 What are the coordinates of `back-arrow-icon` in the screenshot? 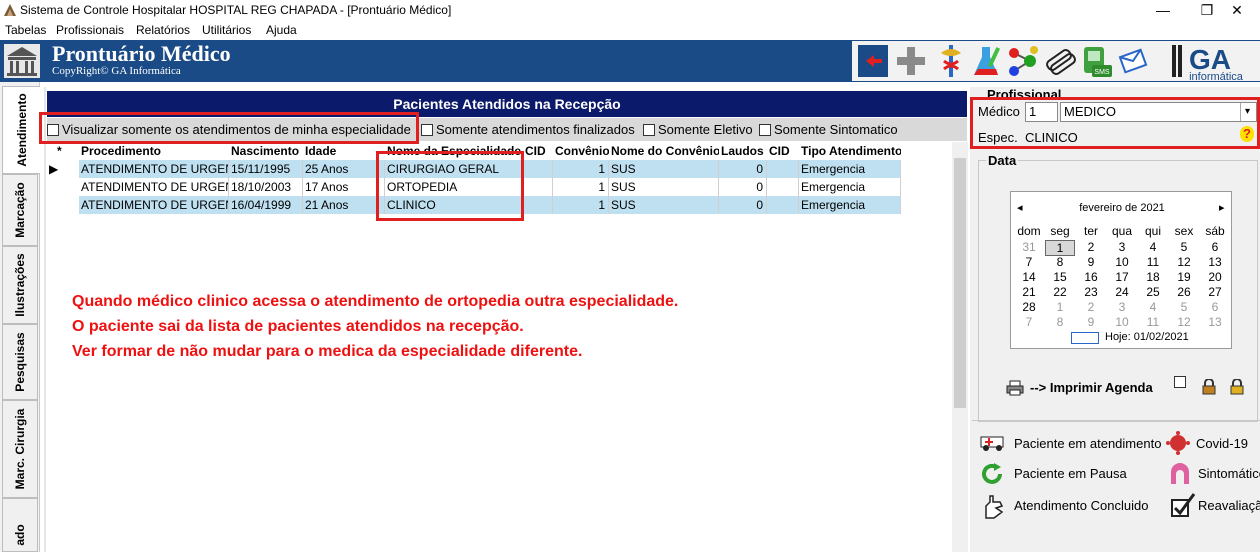 It's located at (873, 61).